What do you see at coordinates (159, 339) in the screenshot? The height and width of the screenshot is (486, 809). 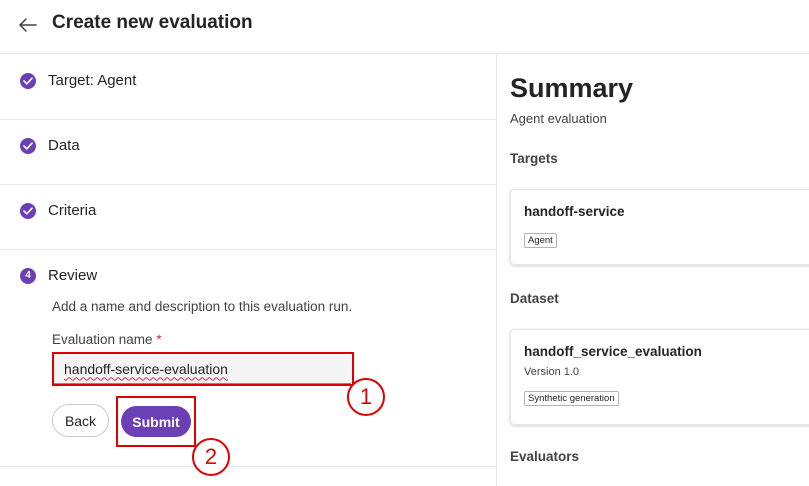 I see `required-marker: *` at bounding box center [159, 339].